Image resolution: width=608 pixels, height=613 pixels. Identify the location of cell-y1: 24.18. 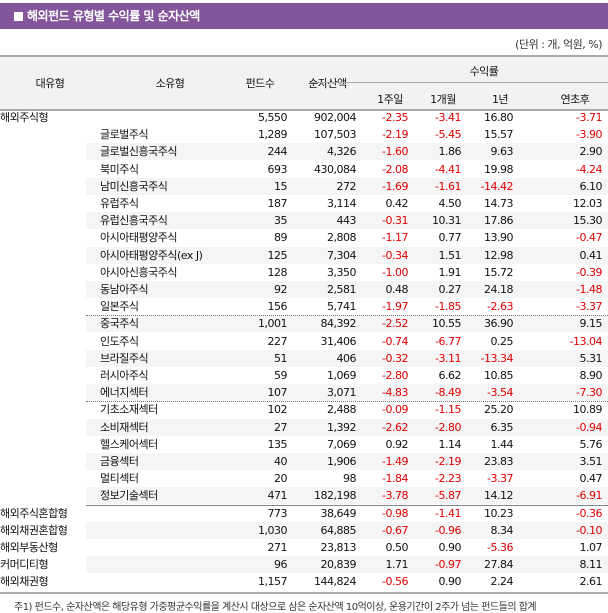
(499, 289).